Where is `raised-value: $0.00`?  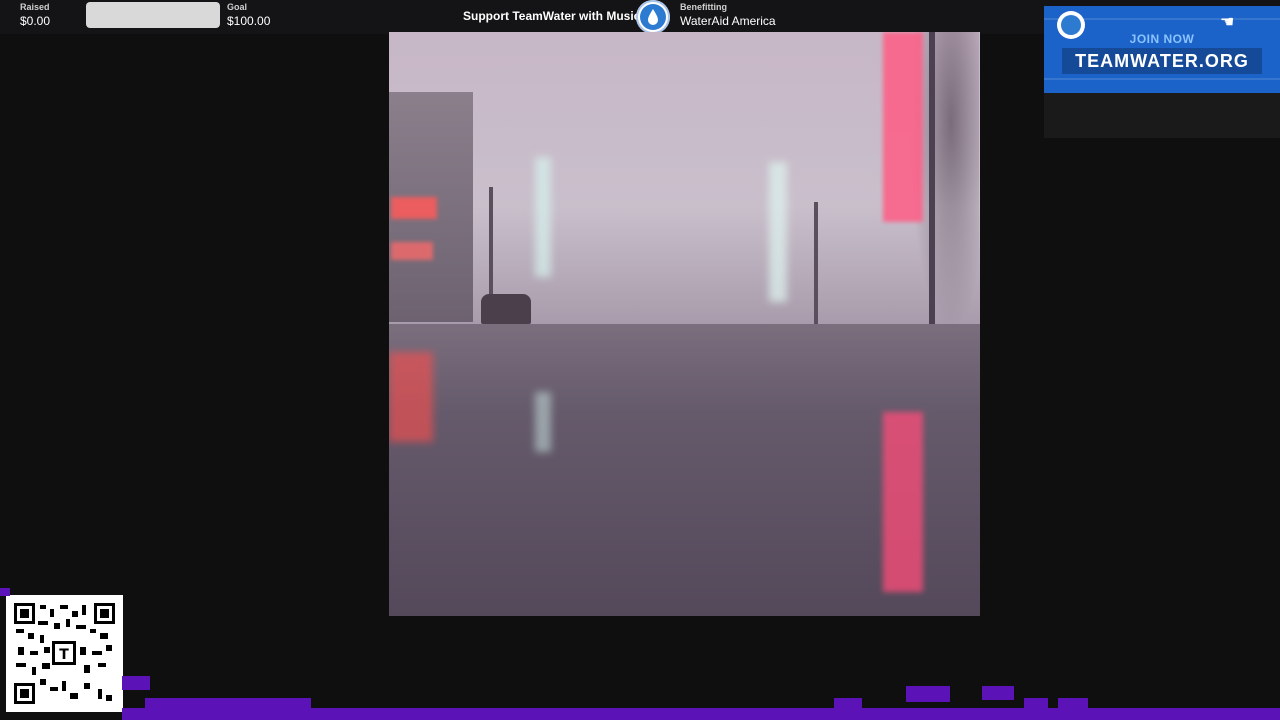
raised-value: $0.00 is located at coordinates (35, 21).